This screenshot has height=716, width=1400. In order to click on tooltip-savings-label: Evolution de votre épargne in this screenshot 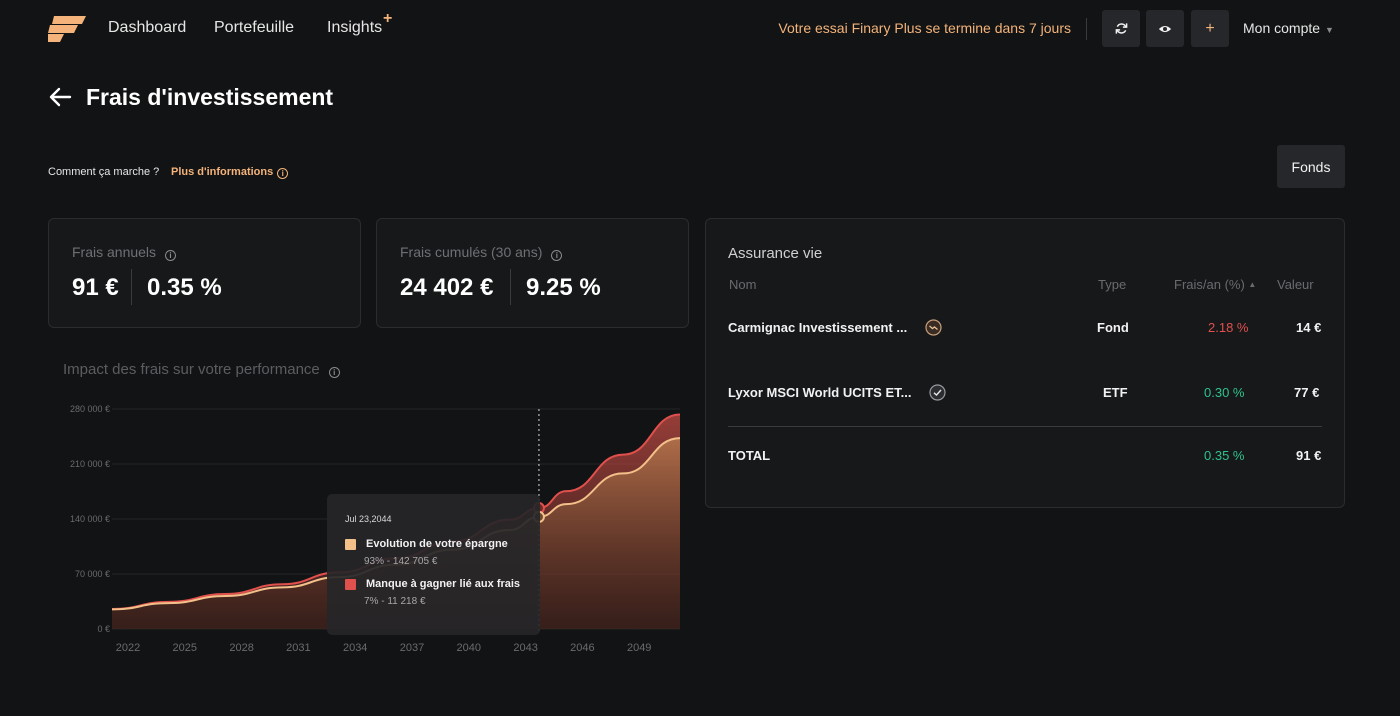, I will do `click(437, 544)`.